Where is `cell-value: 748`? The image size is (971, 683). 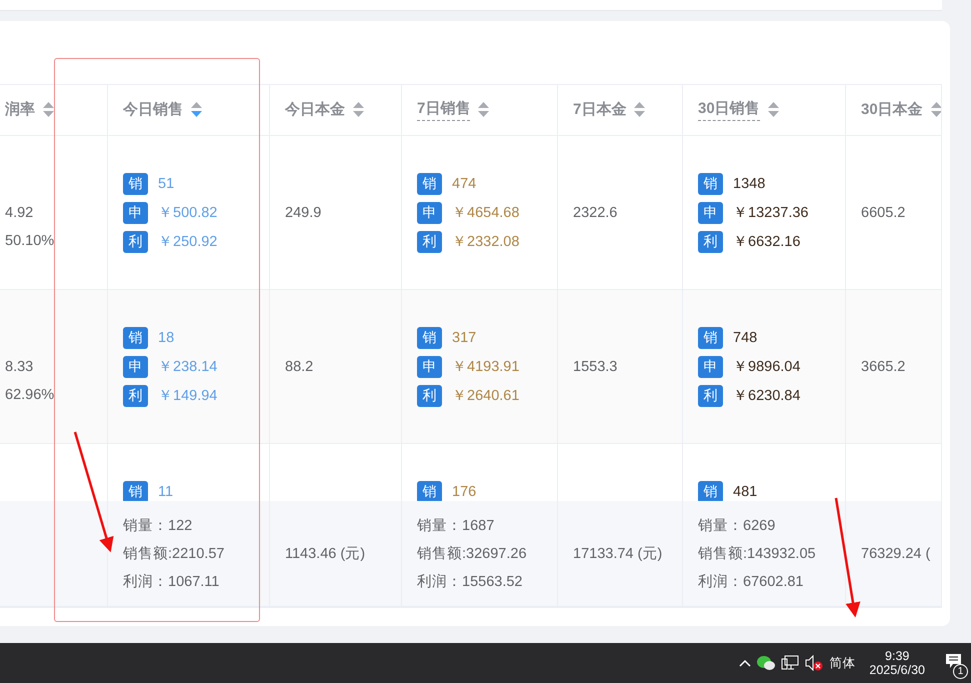
cell-value: 748 is located at coordinates (745, 338).